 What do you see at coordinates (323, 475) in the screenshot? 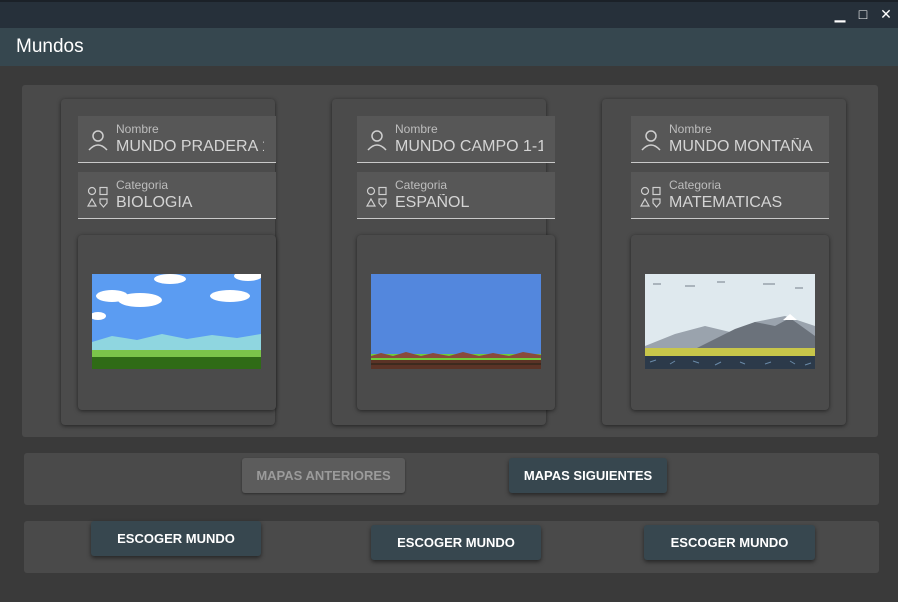
I see `previous-maps-button: MAPAS ANTERIORES` at bounding box center [323, 475].